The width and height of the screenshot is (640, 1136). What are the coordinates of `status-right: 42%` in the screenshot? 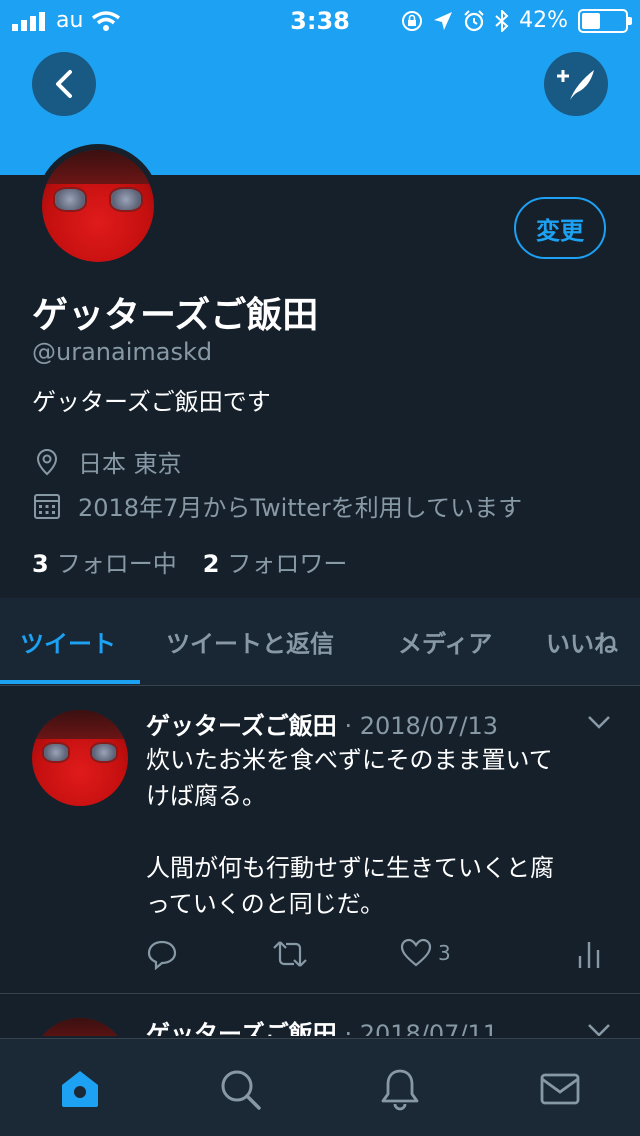 It's located at (516, 20).